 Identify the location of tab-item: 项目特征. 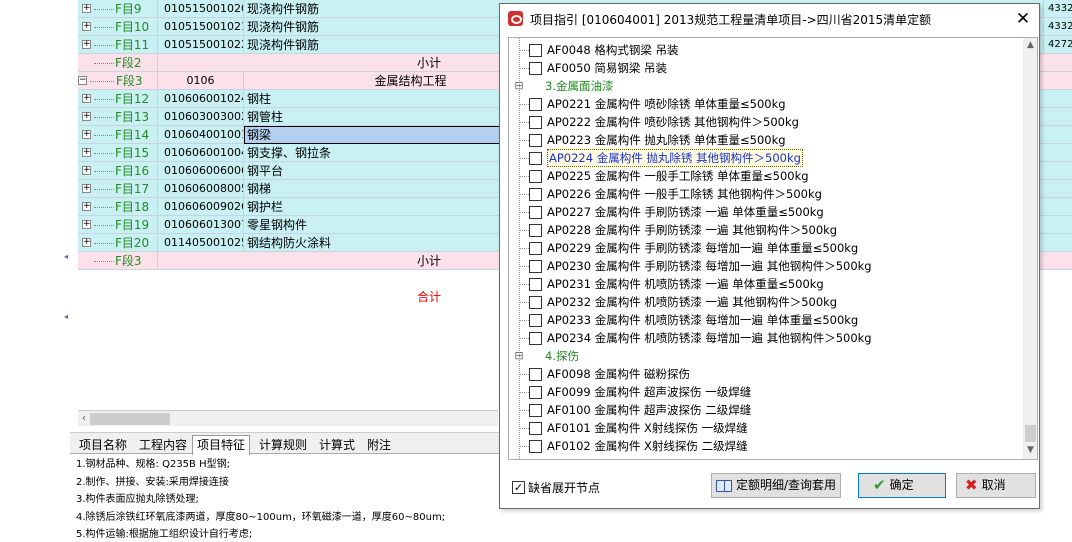
(221, 445).